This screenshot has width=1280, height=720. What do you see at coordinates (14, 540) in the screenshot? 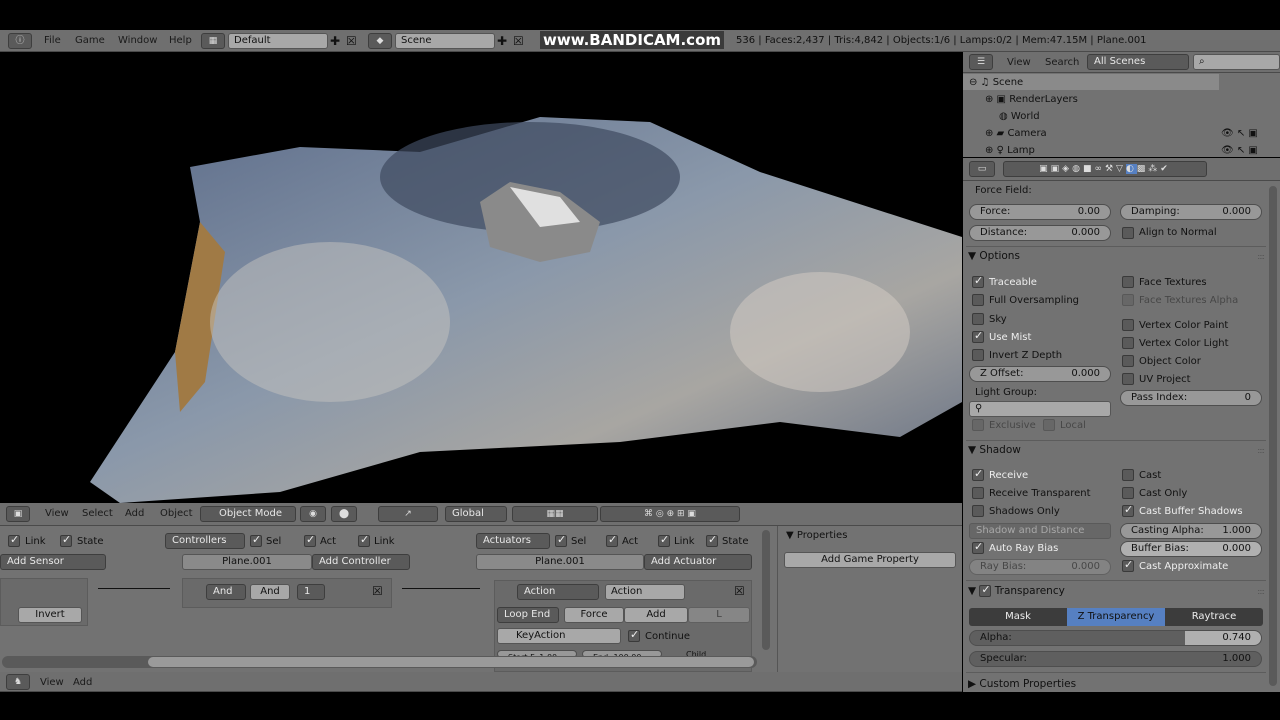
I see `sensor-link-checkbox` at bounding box center [14, 540].